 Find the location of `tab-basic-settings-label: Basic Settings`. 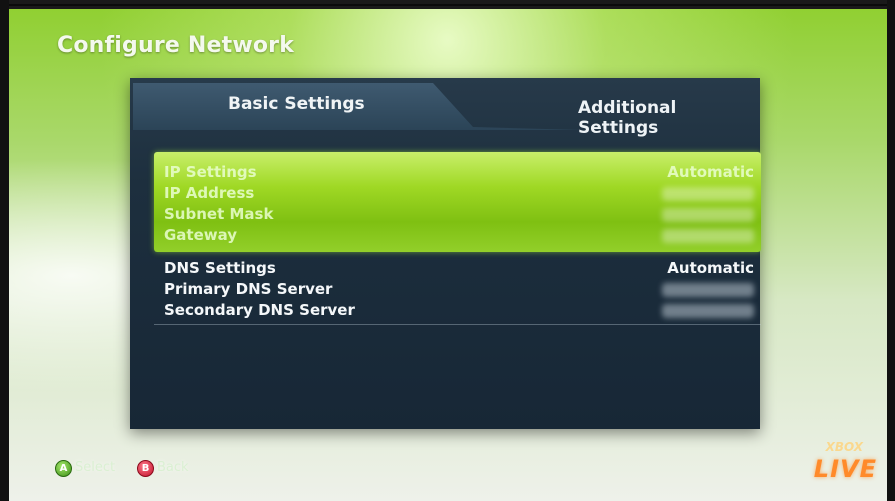

tab-basic-settings-label: Basic Settings is located at coordinates (296, 104).